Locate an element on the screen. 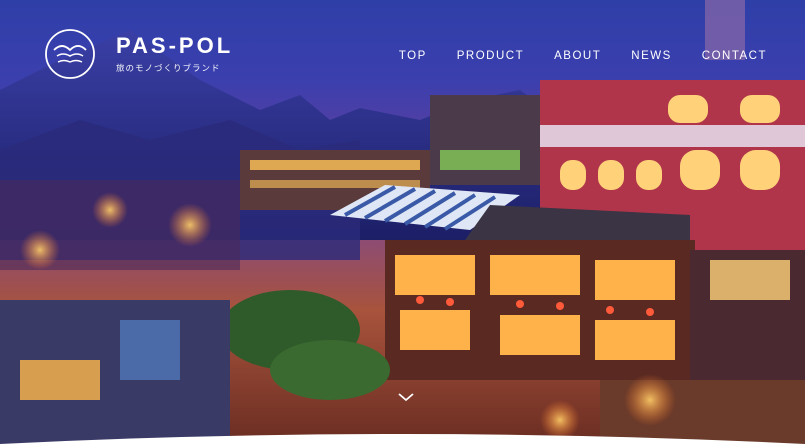 Image resolution: width=805 pixels, height=444 pixels. nav-about: ABOUT is located at coordinates (577, 56).